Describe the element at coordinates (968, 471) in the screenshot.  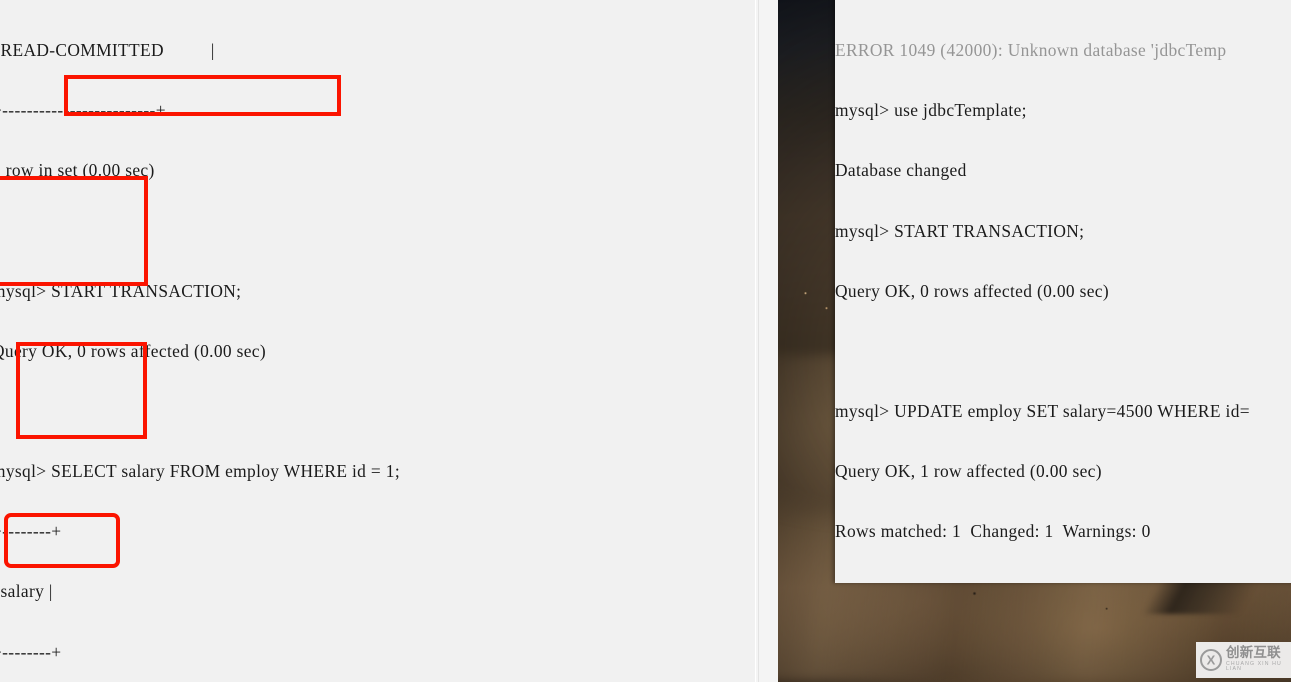
I see `terminal-line: Query OK, 1 row affected (0.00 sec)` at that location.